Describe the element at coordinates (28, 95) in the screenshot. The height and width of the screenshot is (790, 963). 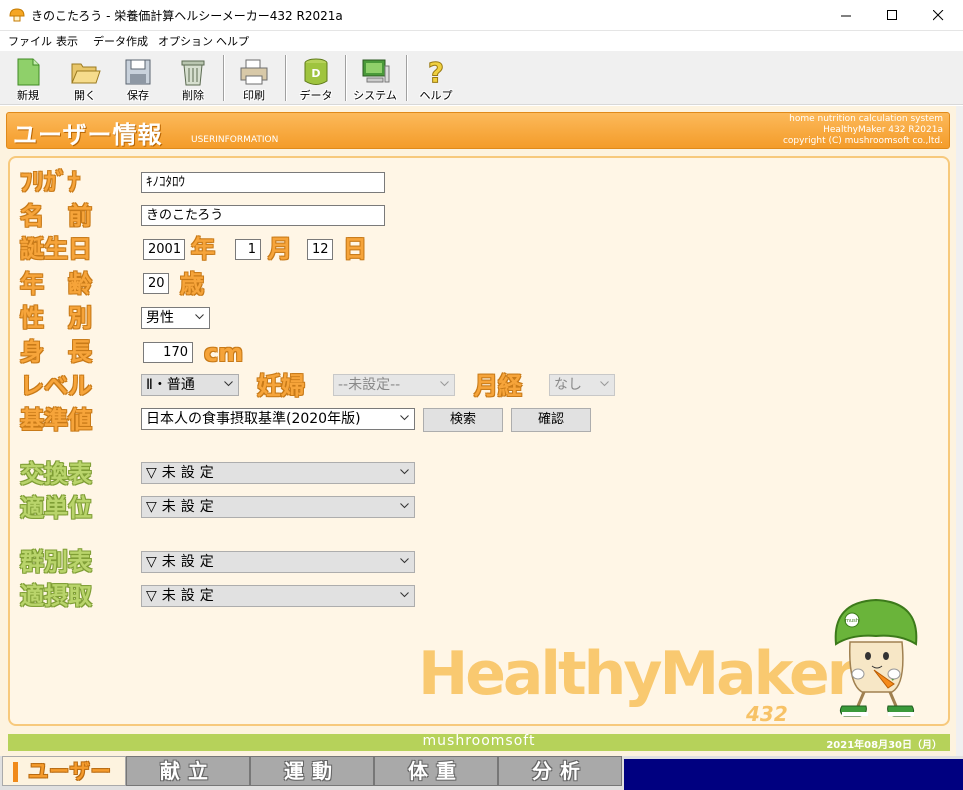
I see `new-label: 新規` at that location.